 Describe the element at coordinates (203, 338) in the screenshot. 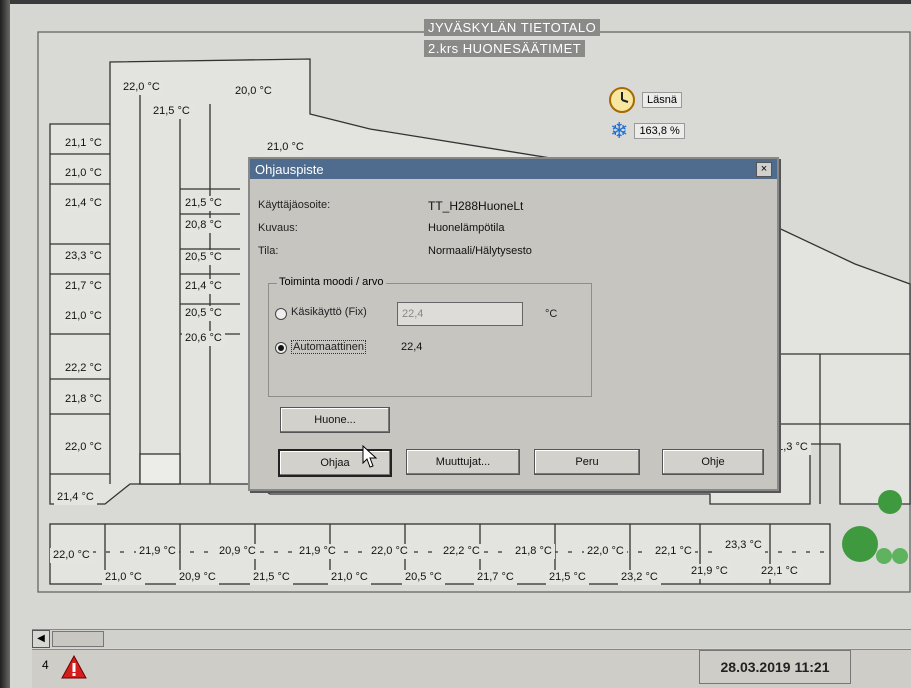

I see `room-temperature-label: 20,6 °C` at that location.